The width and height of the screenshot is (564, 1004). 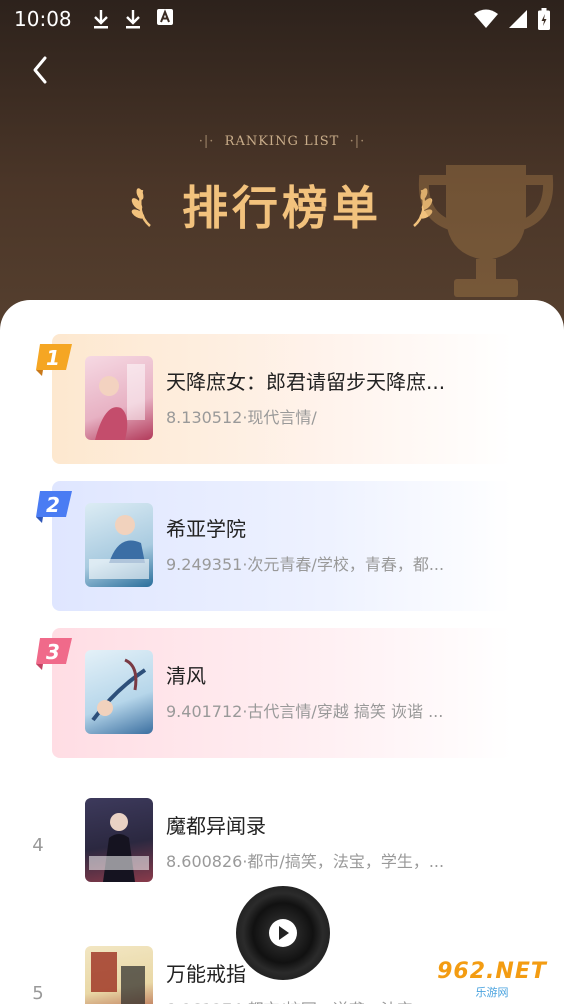 What do you see at coordinates (492, 992) in the screenshot?
I see `watermark-sub: 乐游网` at bounding box center [492, 992].